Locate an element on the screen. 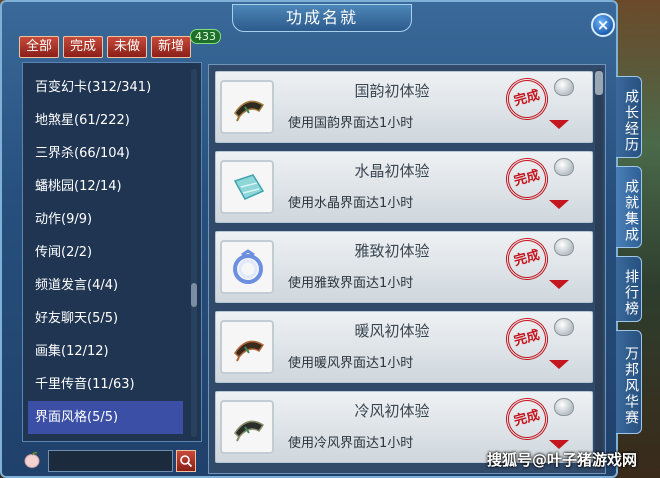 The width and height of the screenshot is (660, 478). achievement-title: 冷风初体验 is located at coordinates (392, 411).